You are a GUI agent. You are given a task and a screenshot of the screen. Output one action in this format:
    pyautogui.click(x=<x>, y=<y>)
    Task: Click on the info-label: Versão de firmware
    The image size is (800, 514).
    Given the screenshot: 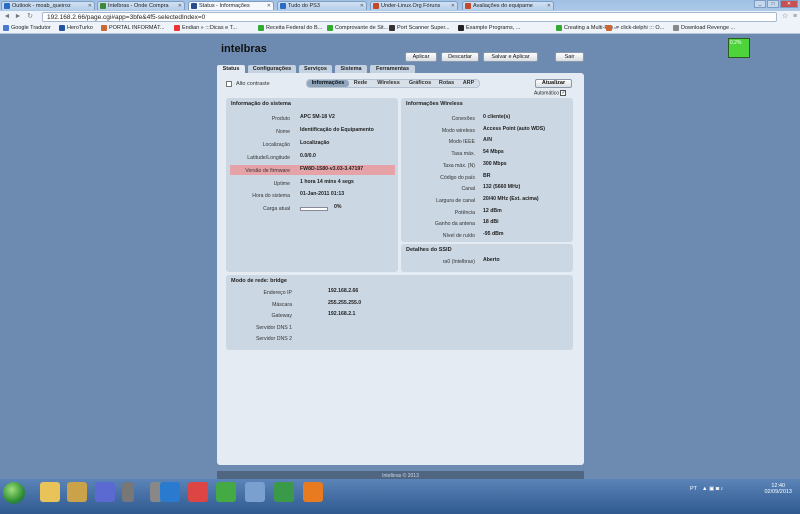 What is the action you would take?
    pyautogui.click(x=267, y=170)
    